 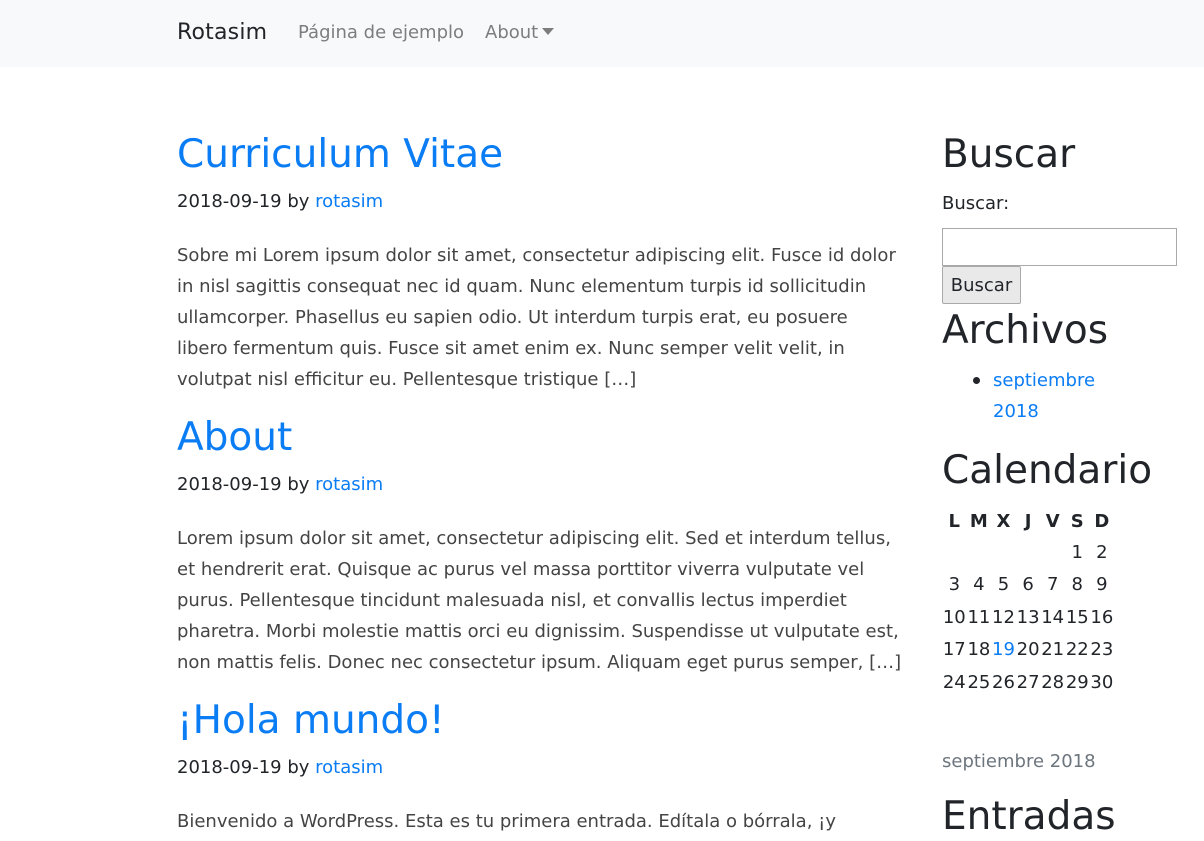 I want to click on archives-list: septiembre 2018, so click(x=1058, y=396).